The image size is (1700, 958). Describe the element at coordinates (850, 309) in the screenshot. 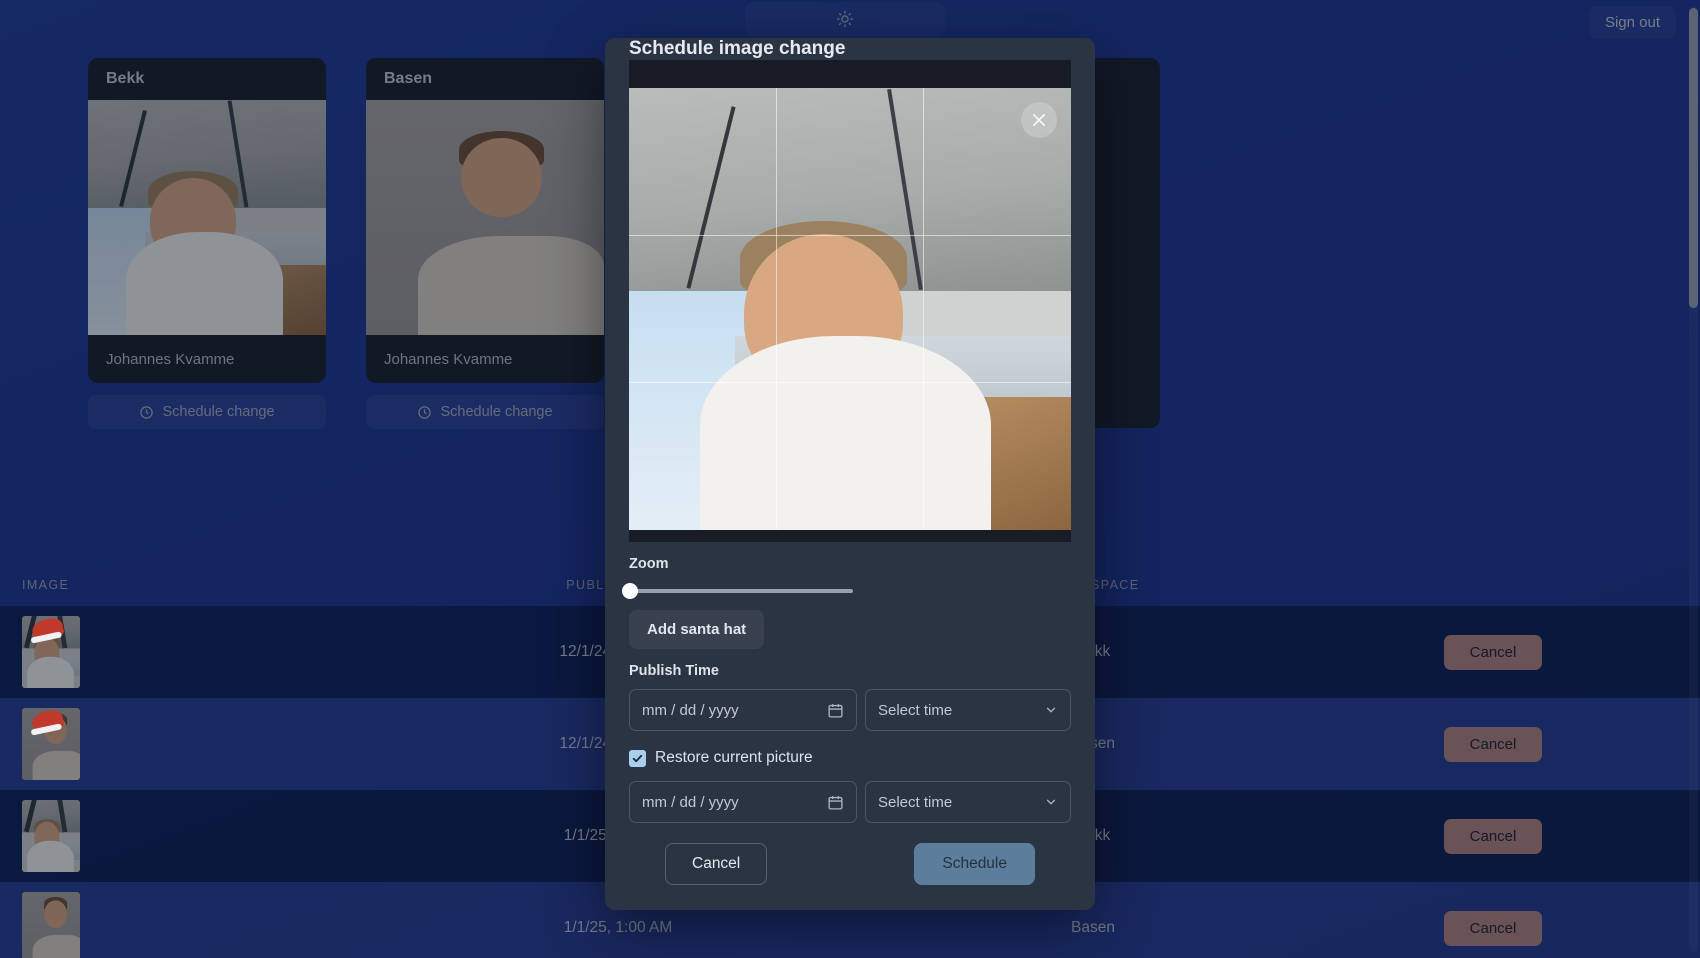

I see `crop-rule-of-thirds-grid` at that location.